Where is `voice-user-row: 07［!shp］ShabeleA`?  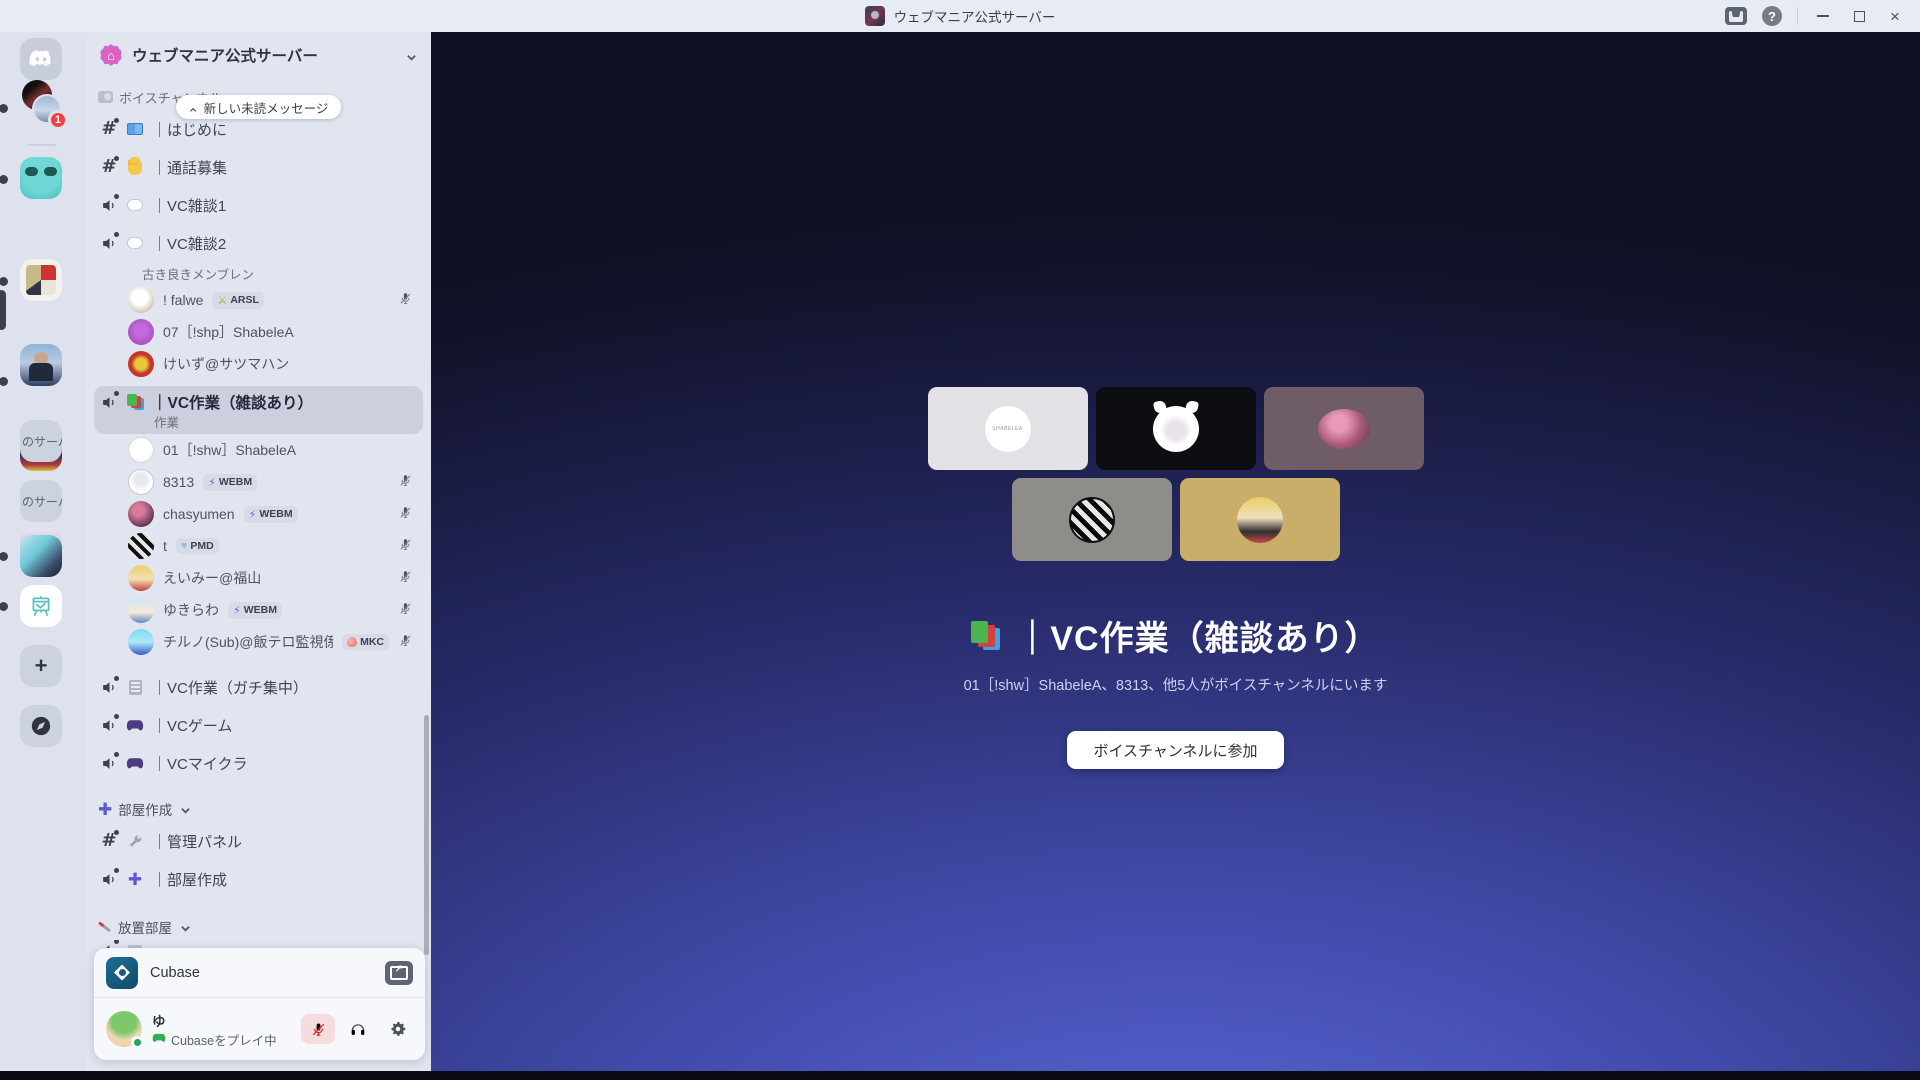 voice-user-row: 07［!shp］ShabeleA is located at coordinates (258, 332).